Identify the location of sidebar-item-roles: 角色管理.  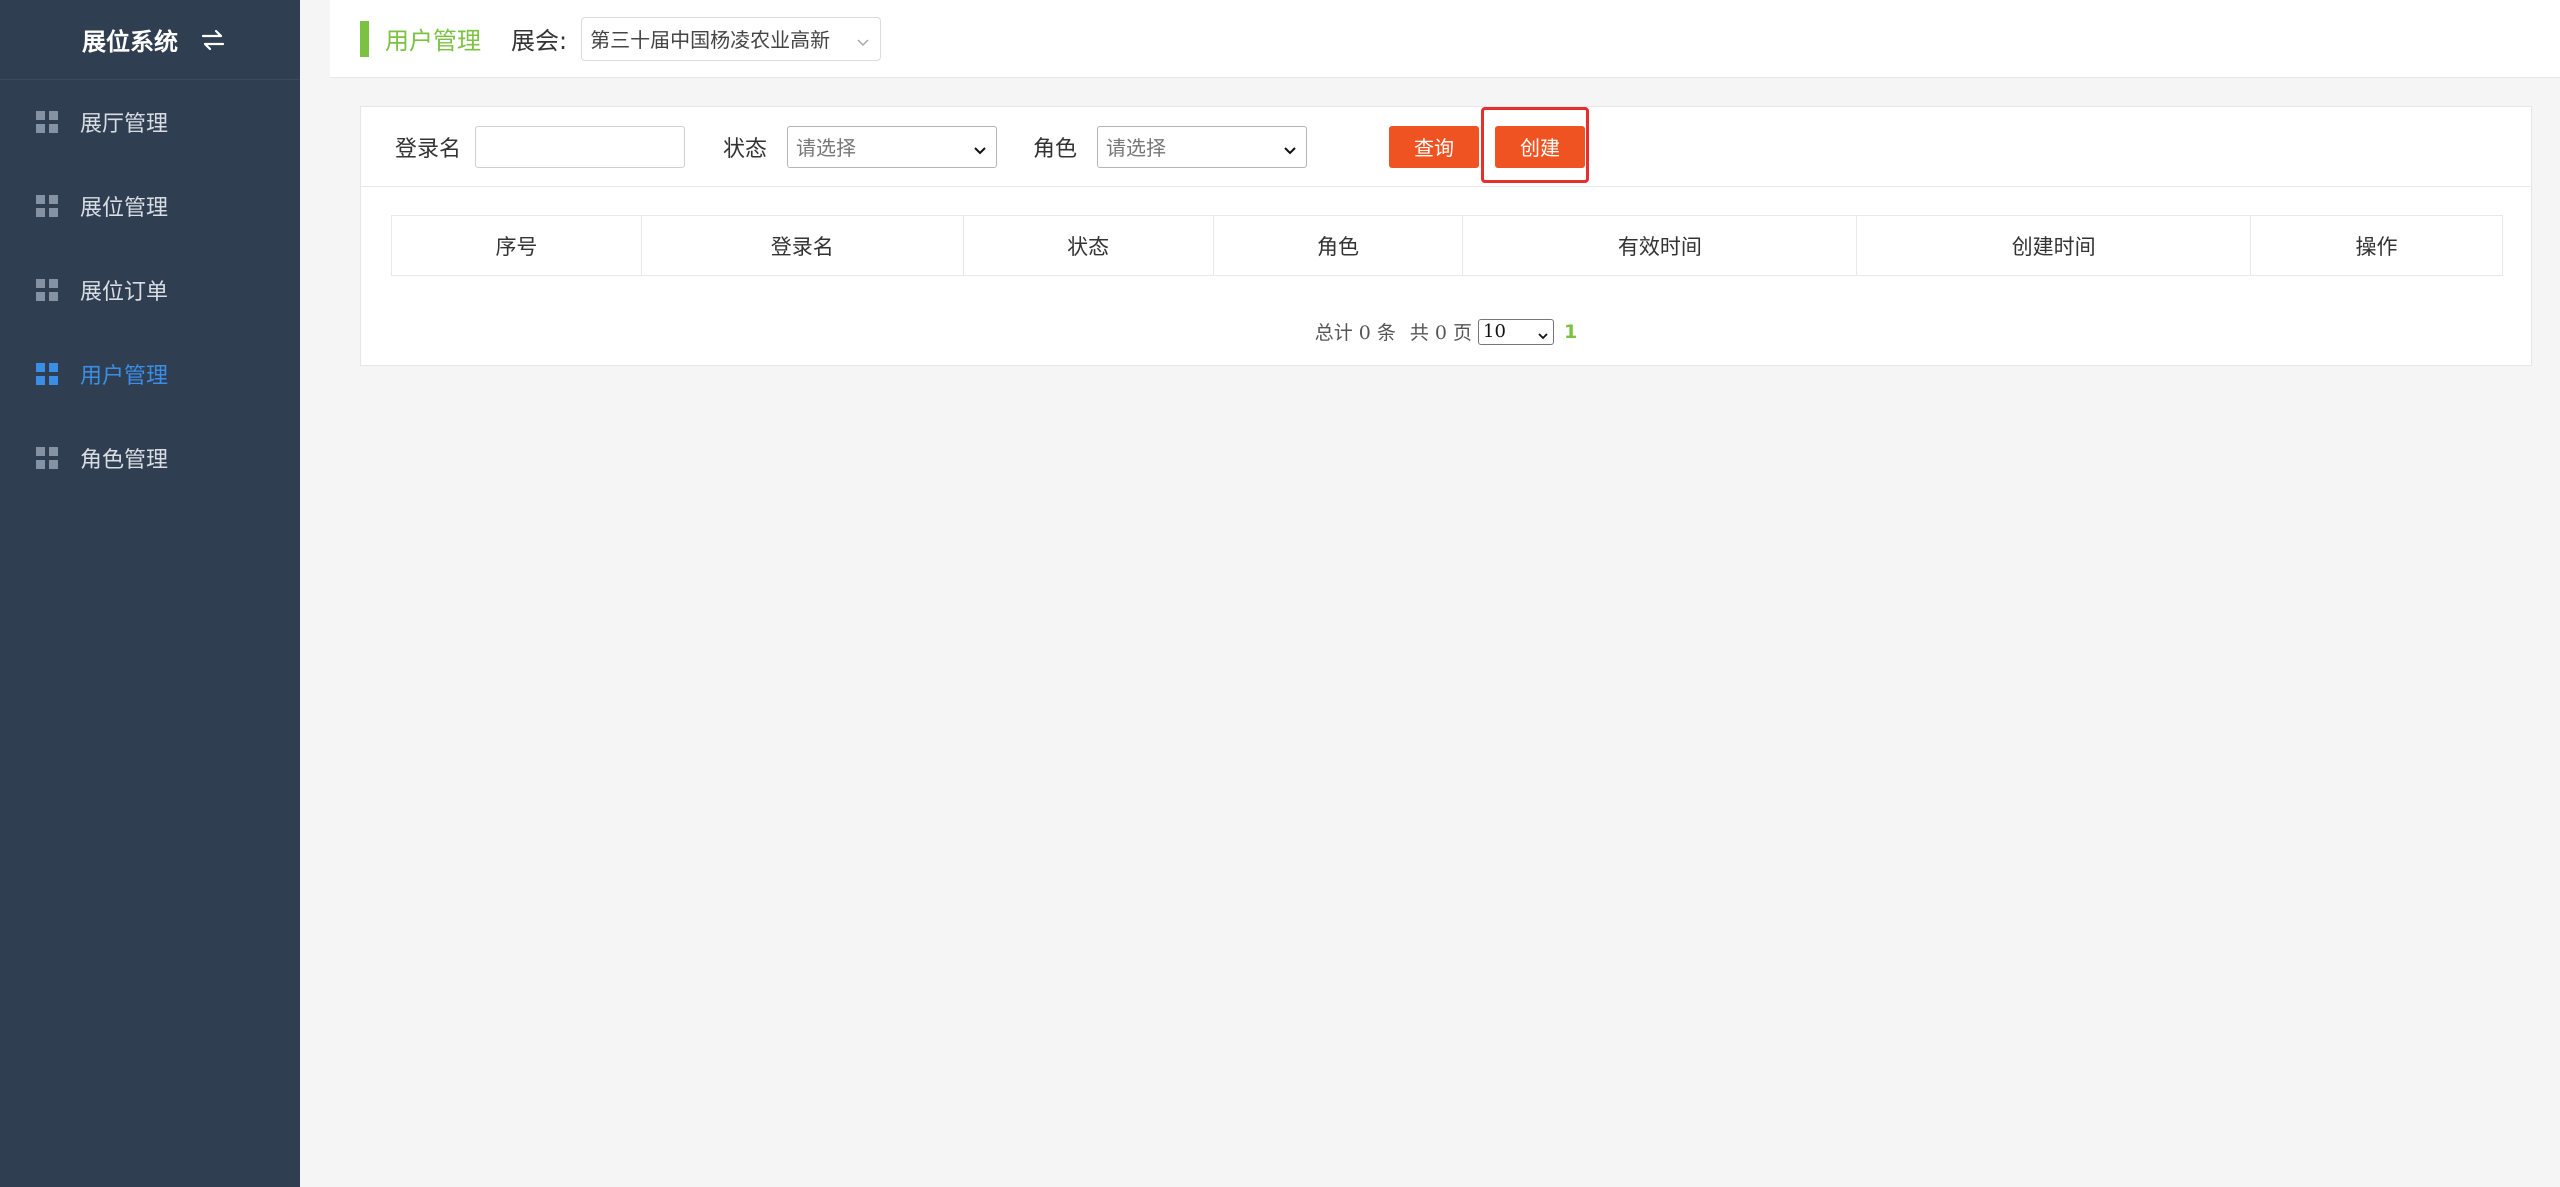
(150, 458).